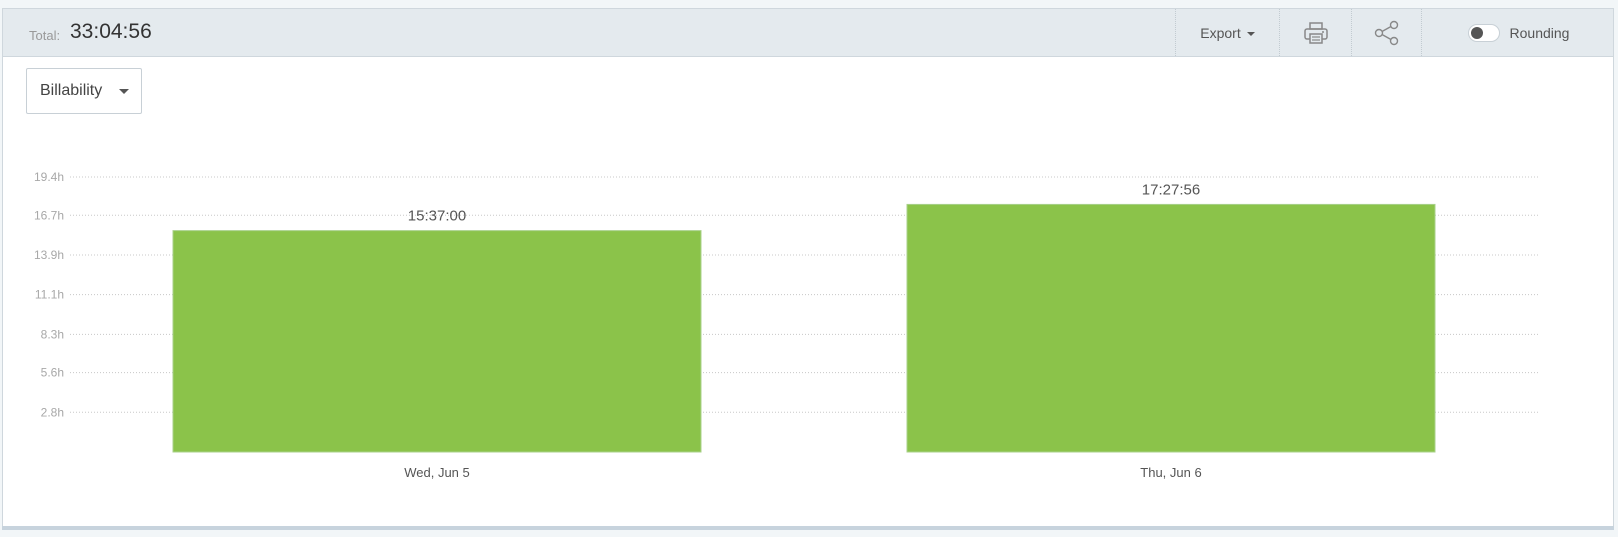  What do you see at coordinates (437, 216) in the screenshot?
I see `bar-value-label: 15:37:00` at bounding box center [437, 216].